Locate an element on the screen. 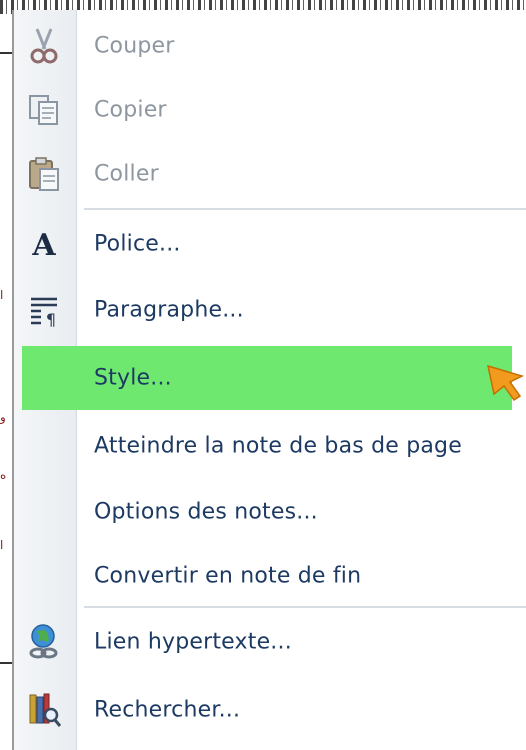  svg-text: A is located at coordinates (43, 244).